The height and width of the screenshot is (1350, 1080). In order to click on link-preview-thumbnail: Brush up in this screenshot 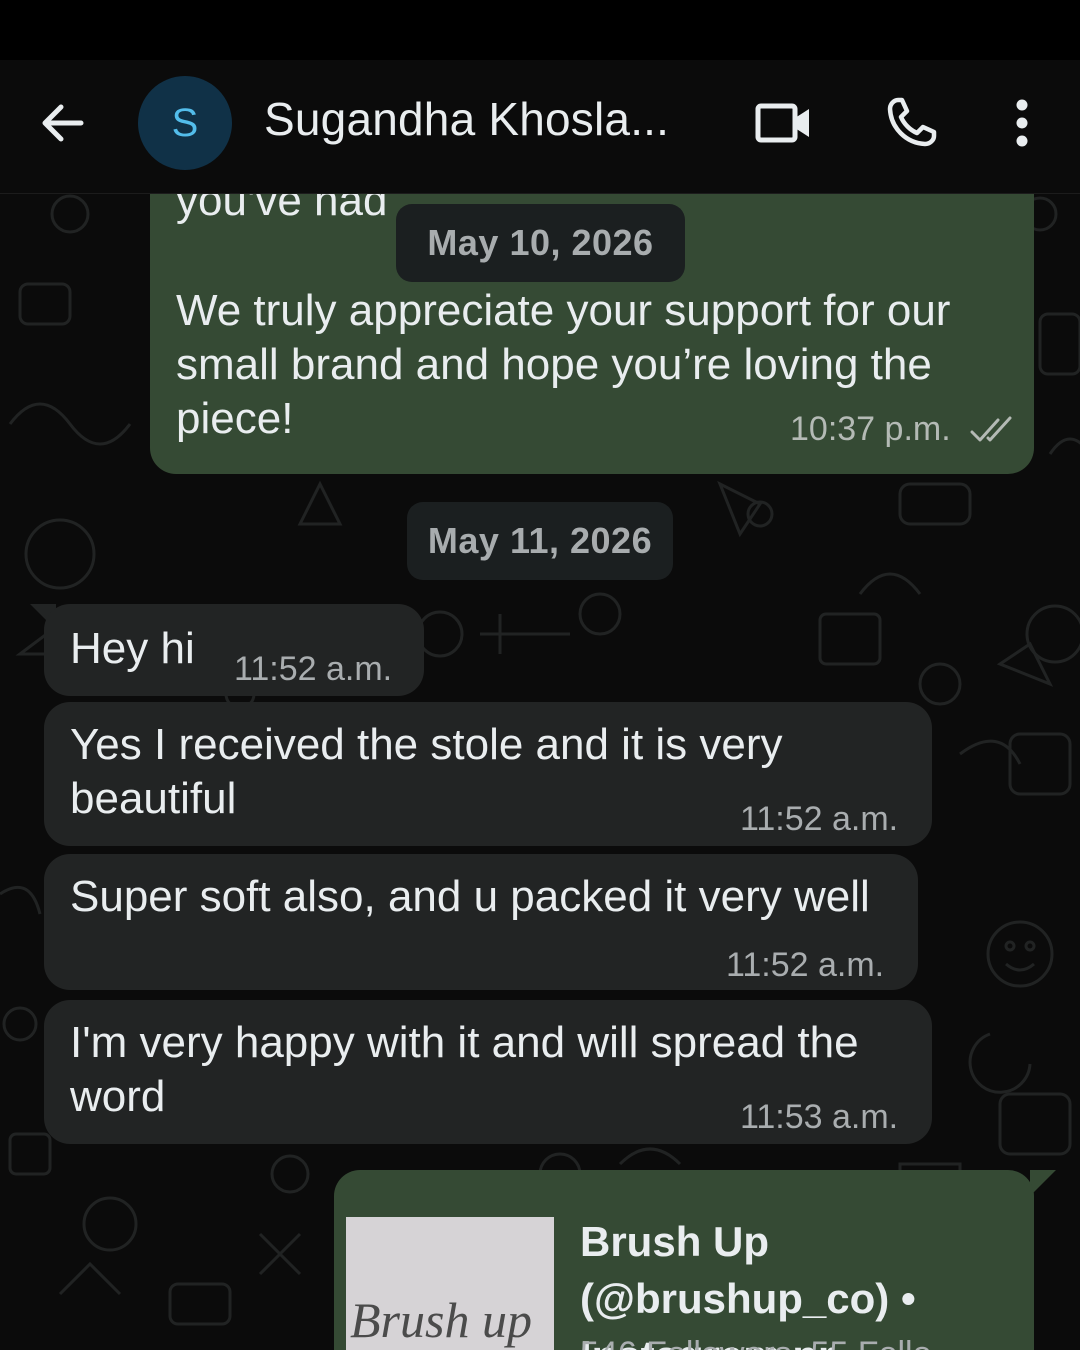, I will do `click(450, 1283)`.